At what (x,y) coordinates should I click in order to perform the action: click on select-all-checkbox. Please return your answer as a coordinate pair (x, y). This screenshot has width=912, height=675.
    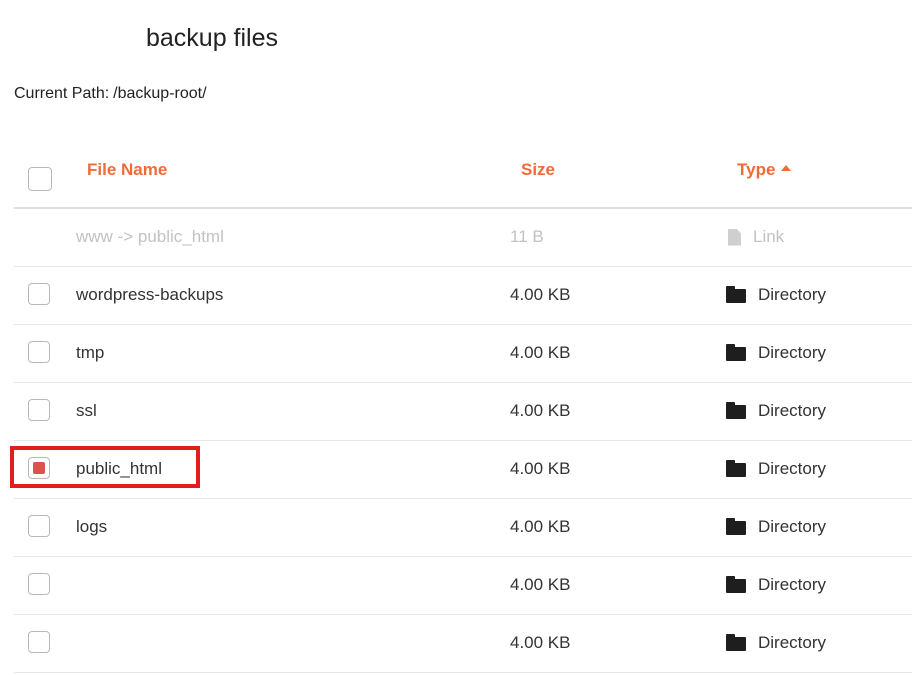
    Looking at the image, I should click on (40, 179).